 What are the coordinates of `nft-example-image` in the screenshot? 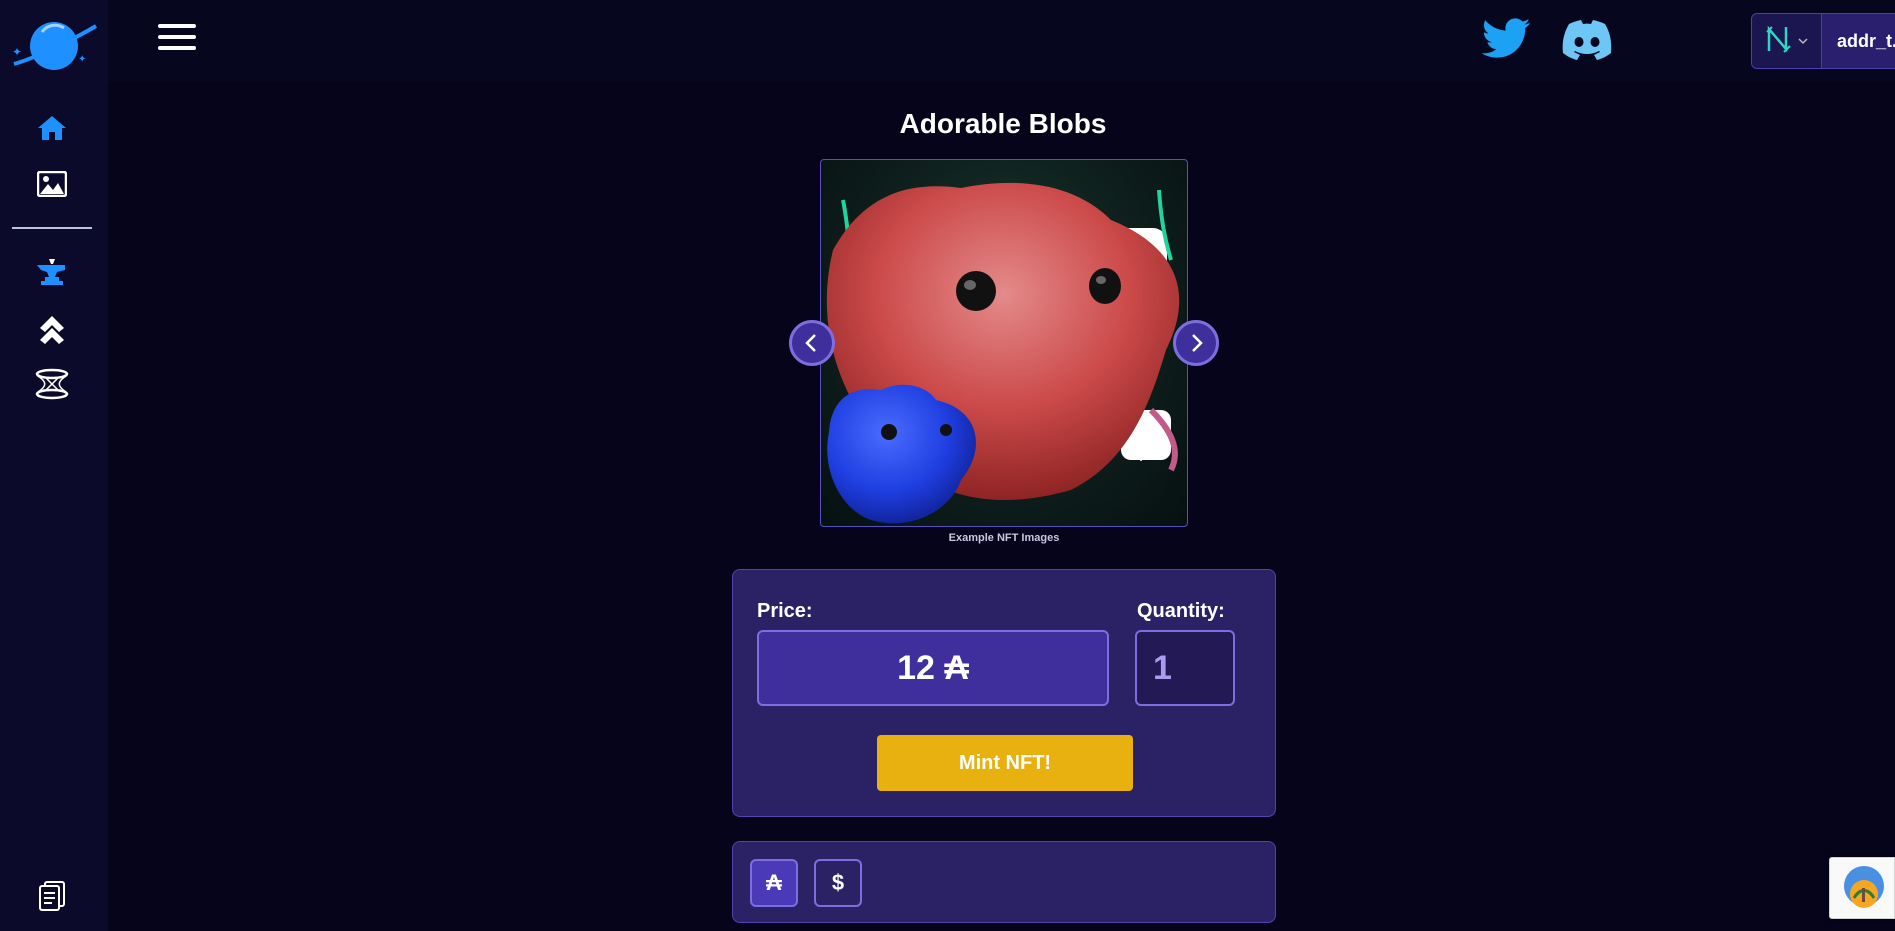 It's located at (1004, 343).